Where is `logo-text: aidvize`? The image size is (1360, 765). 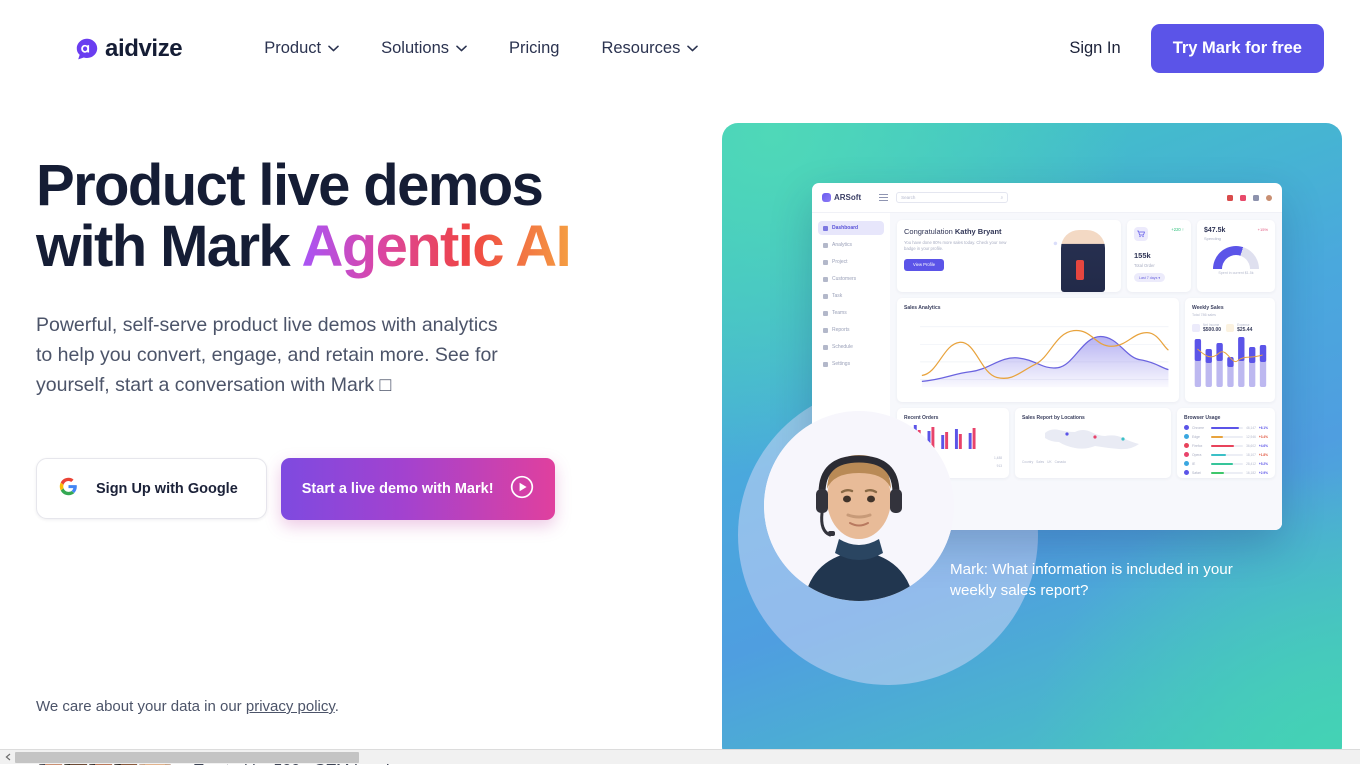
logo-text: aidvize is located at coordinates (143, 49).